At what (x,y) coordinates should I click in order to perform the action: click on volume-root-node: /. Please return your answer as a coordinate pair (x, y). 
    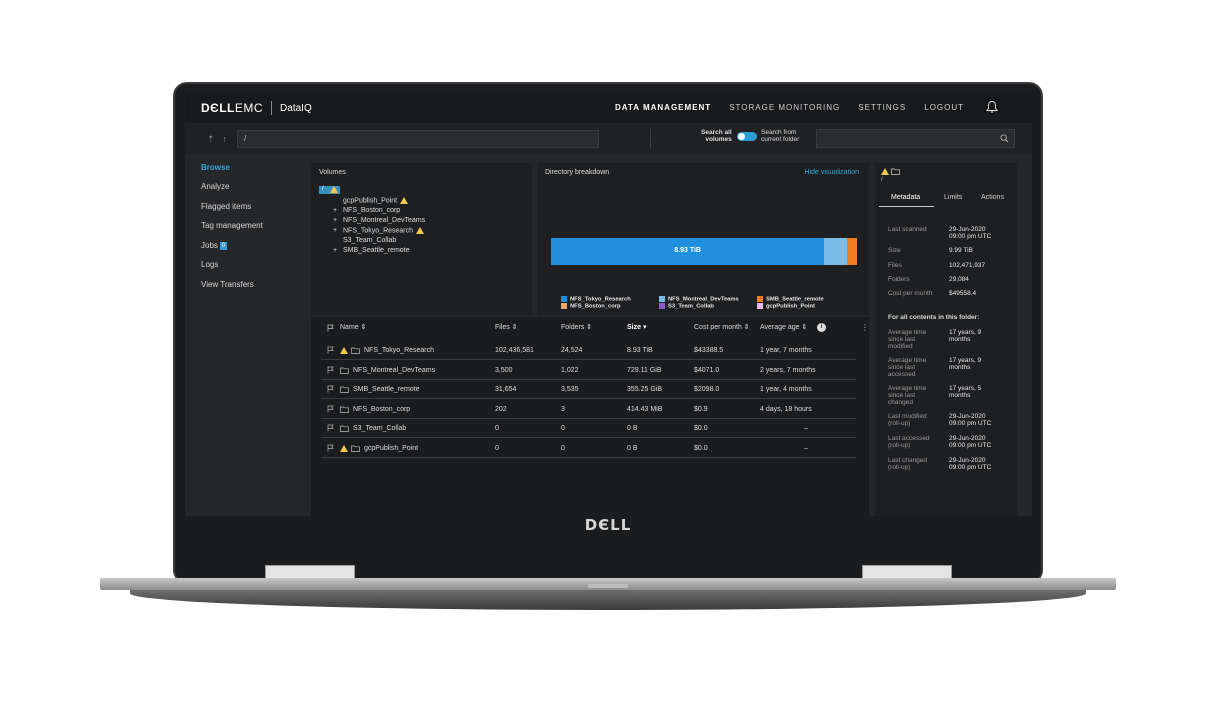
    Looking at the image, I should click on (329, 190).